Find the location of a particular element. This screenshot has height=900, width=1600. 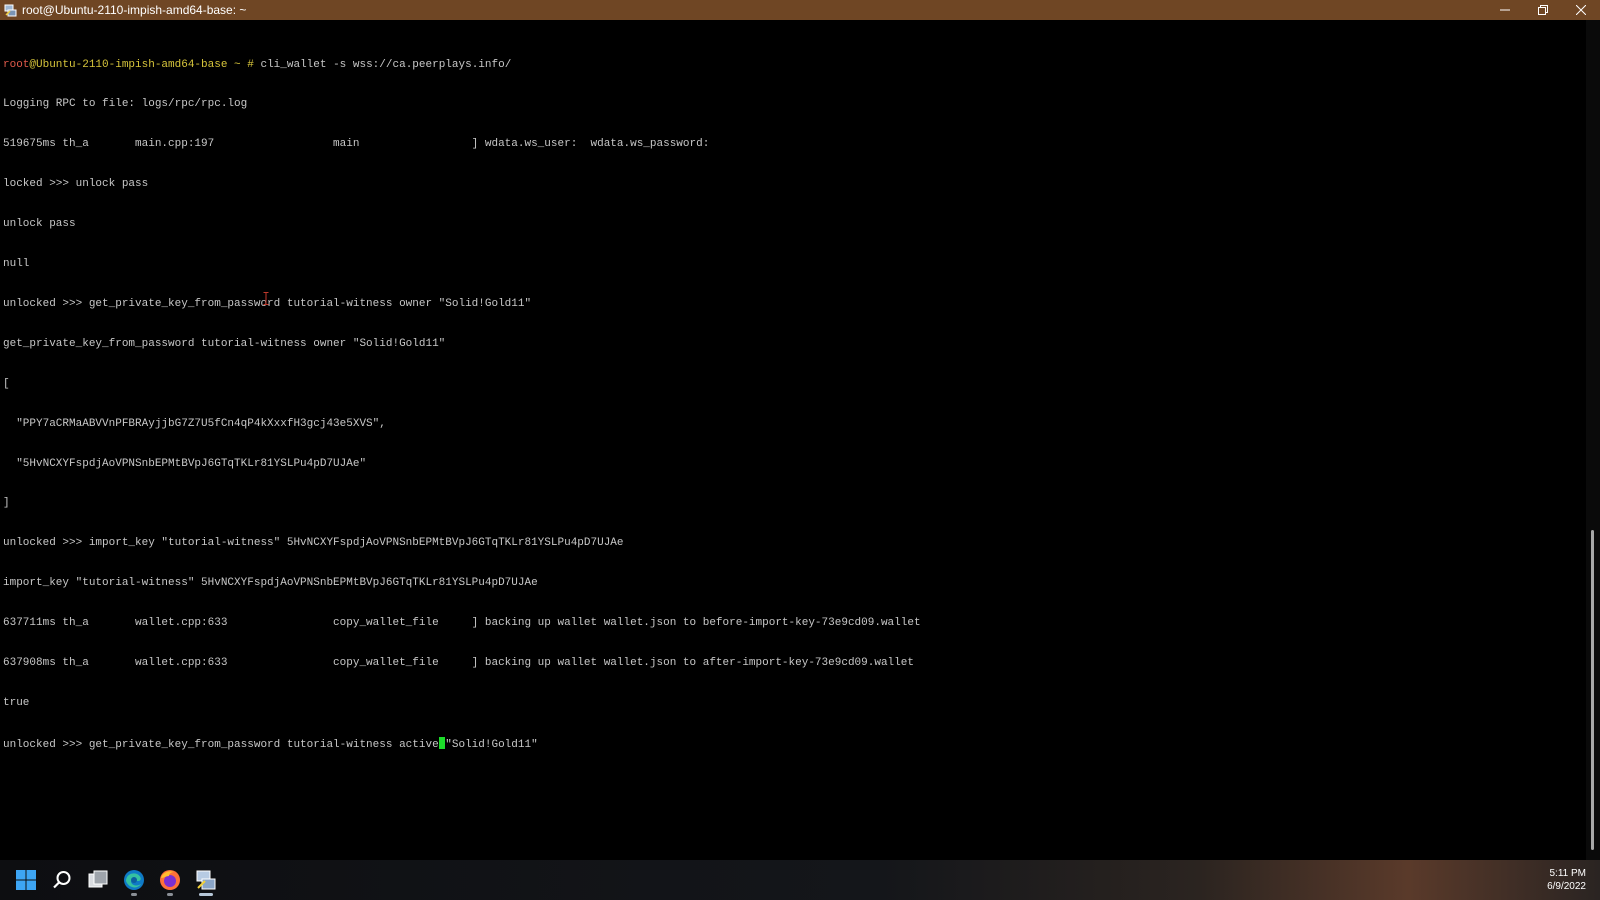

search-icon is located at coordinates (62, 880).